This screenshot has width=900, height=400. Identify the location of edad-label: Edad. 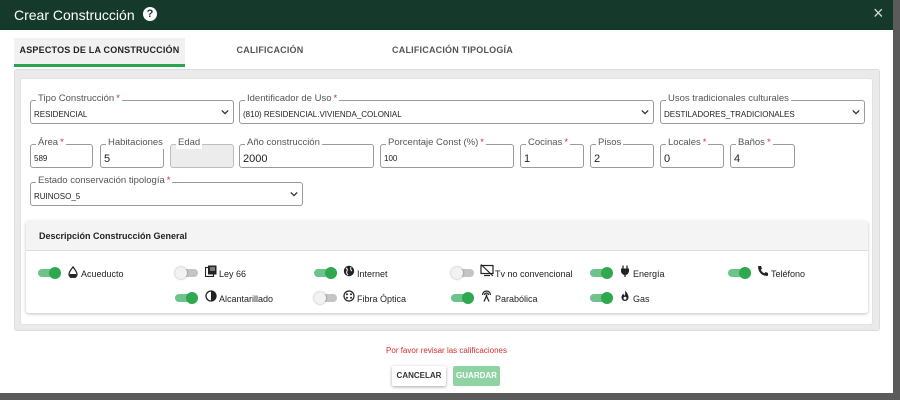
(189, 142).